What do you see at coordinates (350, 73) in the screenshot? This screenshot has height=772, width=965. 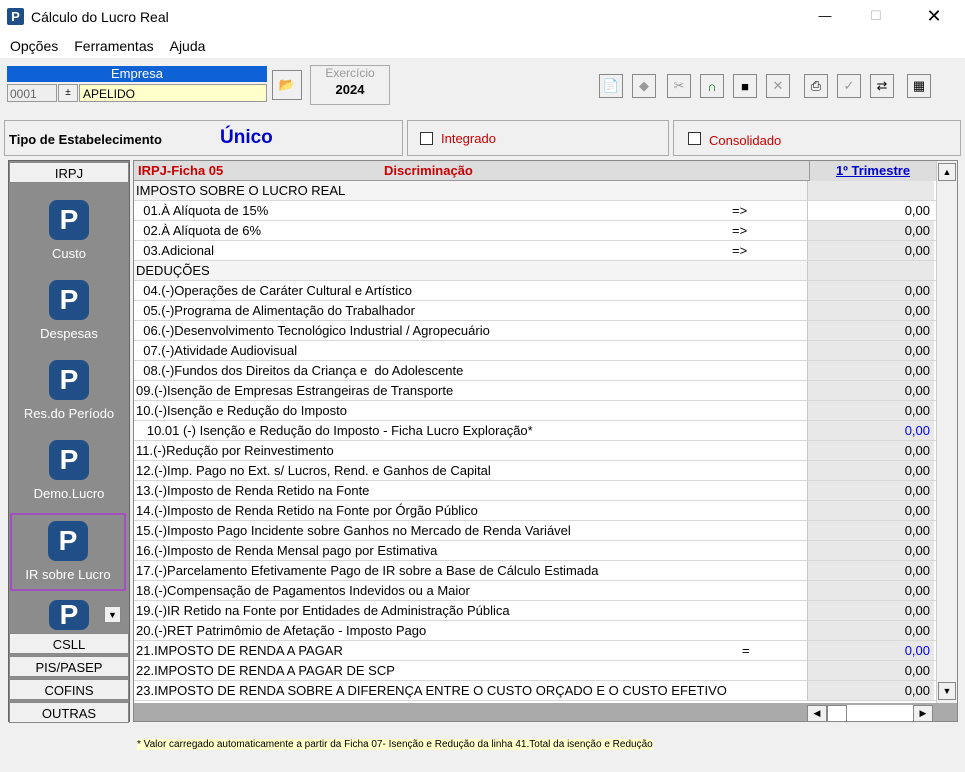 I see `exercicio-label: Exercício` at bounding box center [350, 73].